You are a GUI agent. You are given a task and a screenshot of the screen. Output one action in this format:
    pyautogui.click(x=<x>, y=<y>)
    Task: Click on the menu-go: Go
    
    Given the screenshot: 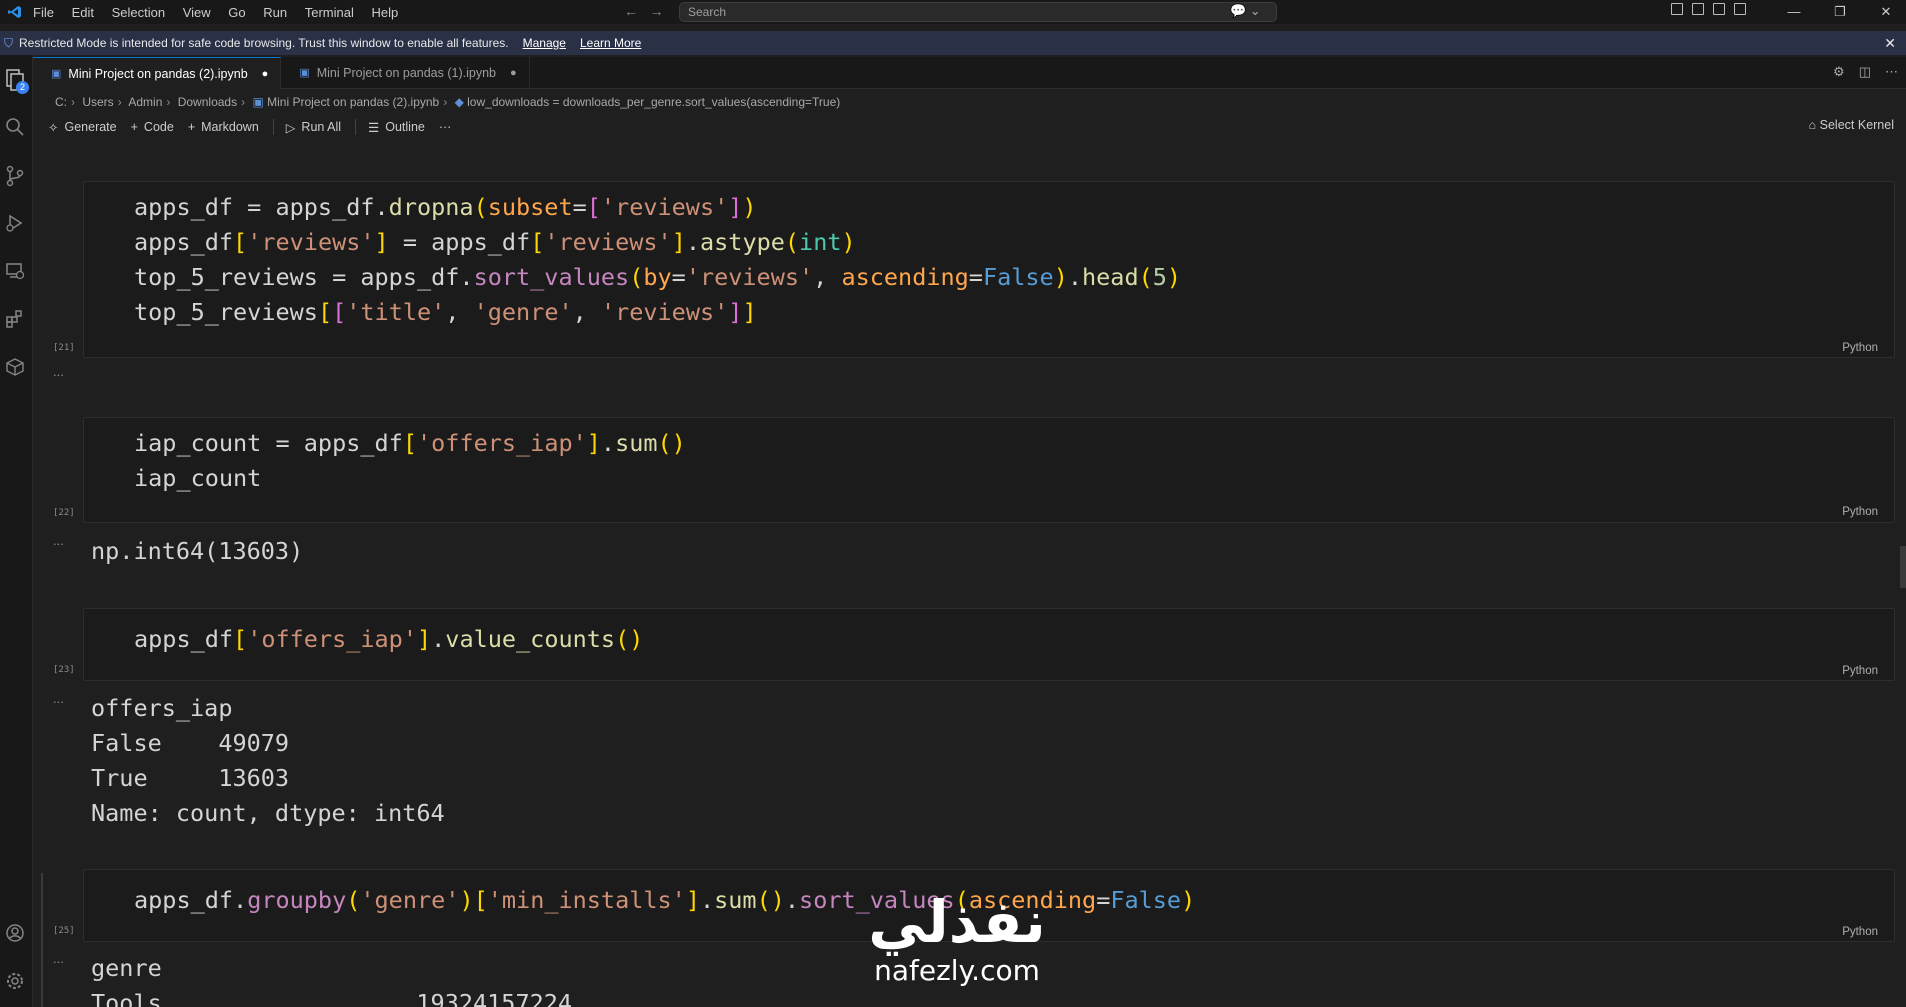 What is the action you would take?
    pyautogui.click(x=236, y=12)
    